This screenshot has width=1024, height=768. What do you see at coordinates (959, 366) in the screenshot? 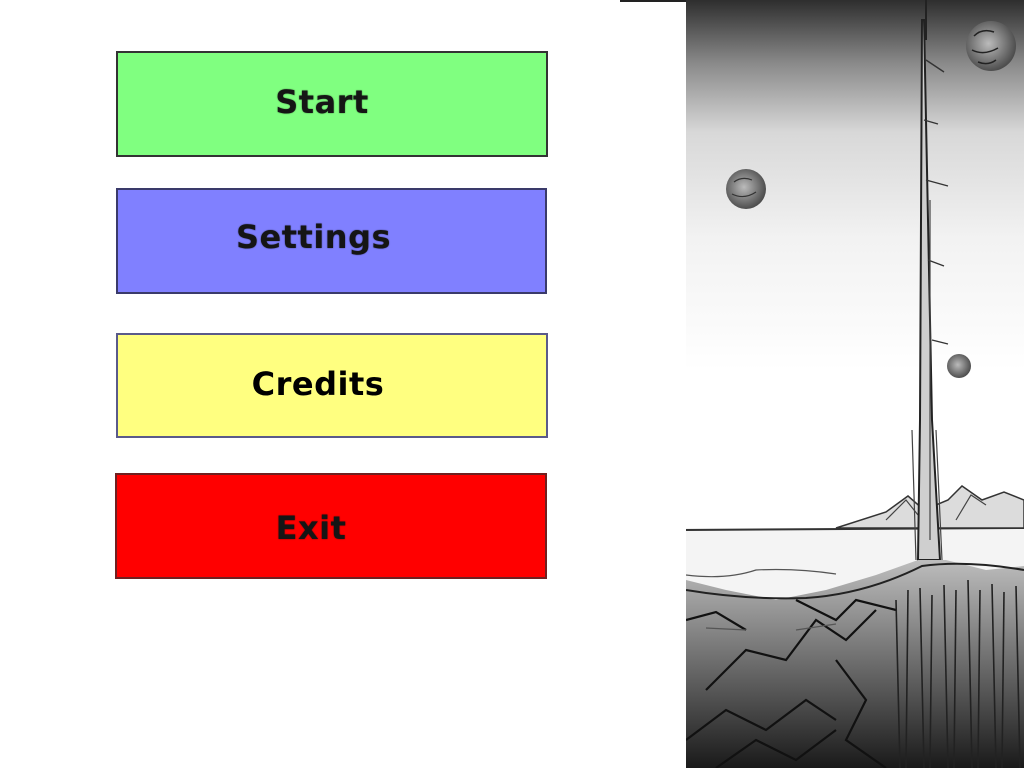
I see `moon-small` at bounding box center [959, 366].